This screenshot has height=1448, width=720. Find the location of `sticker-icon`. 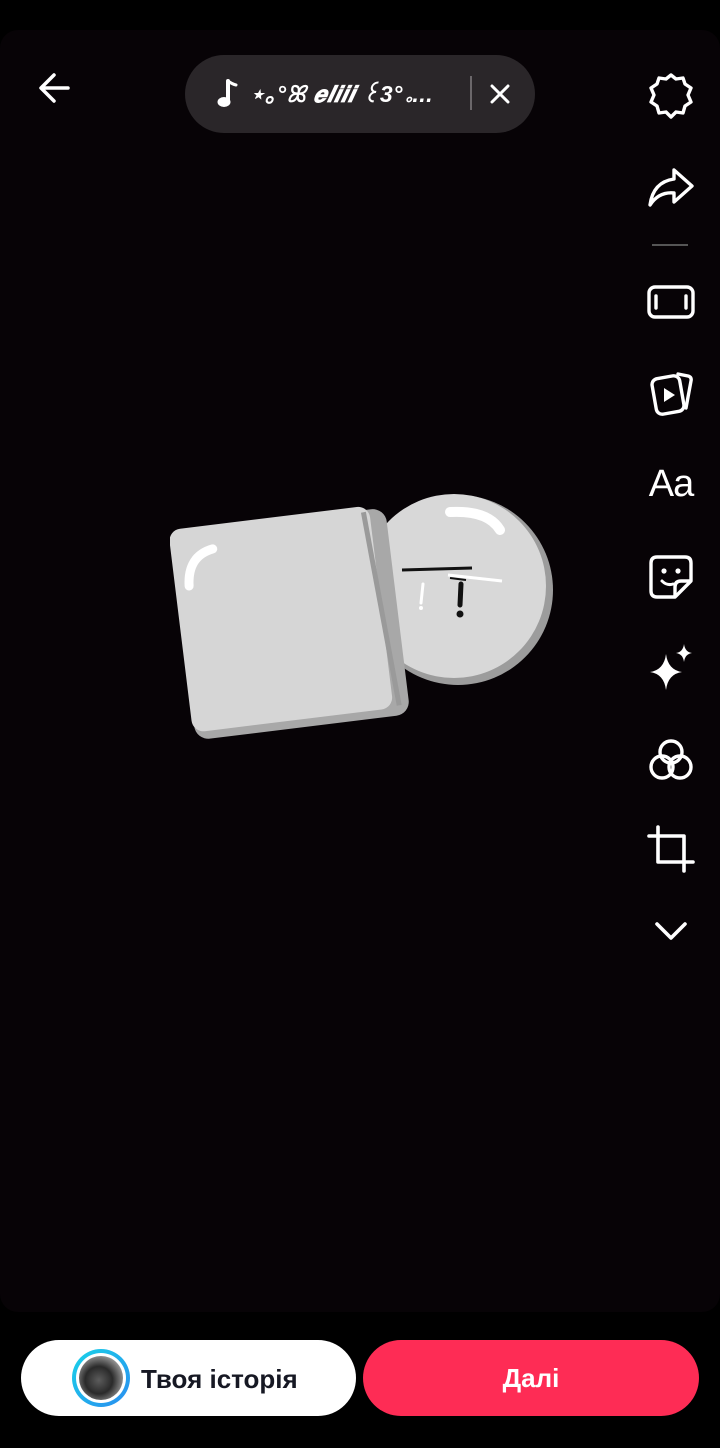

sticker-icon is located at coordinates (671, 577).